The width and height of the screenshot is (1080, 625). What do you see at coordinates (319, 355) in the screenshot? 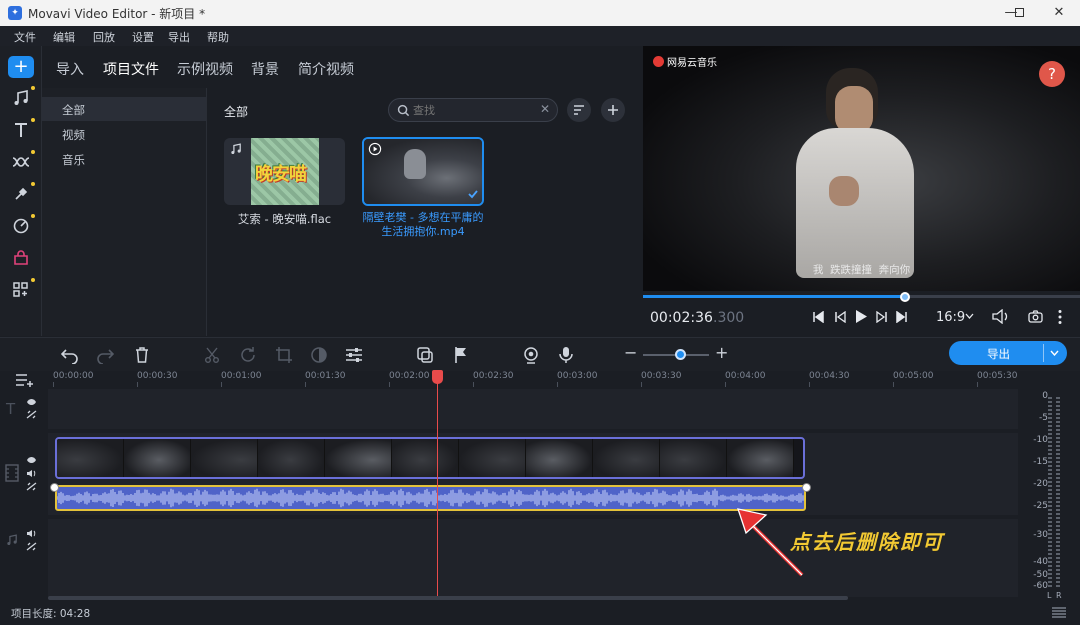
I see `color-adjust-icon` at bounding box center [319, 355].